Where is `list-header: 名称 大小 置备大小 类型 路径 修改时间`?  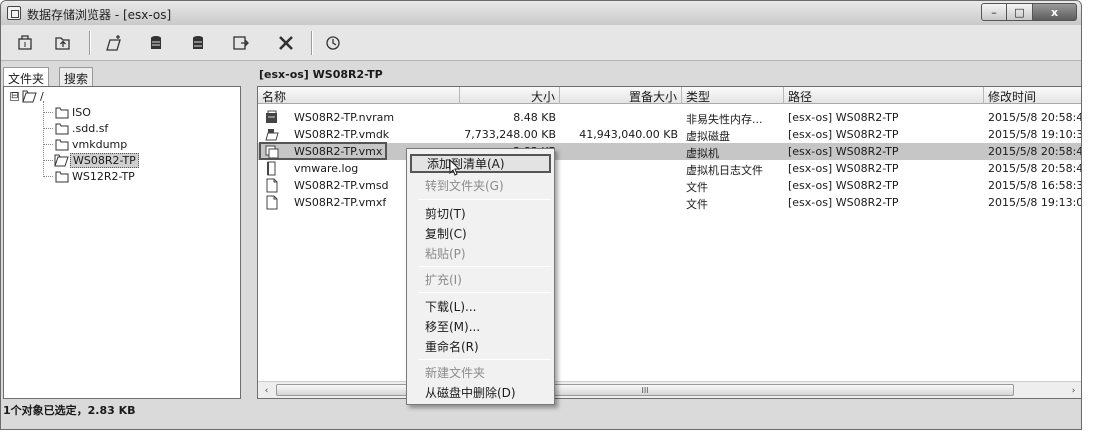
list-header: 名称 大小 置备大小 类型 路径 修改时间 is located at coordinates (669, 95).